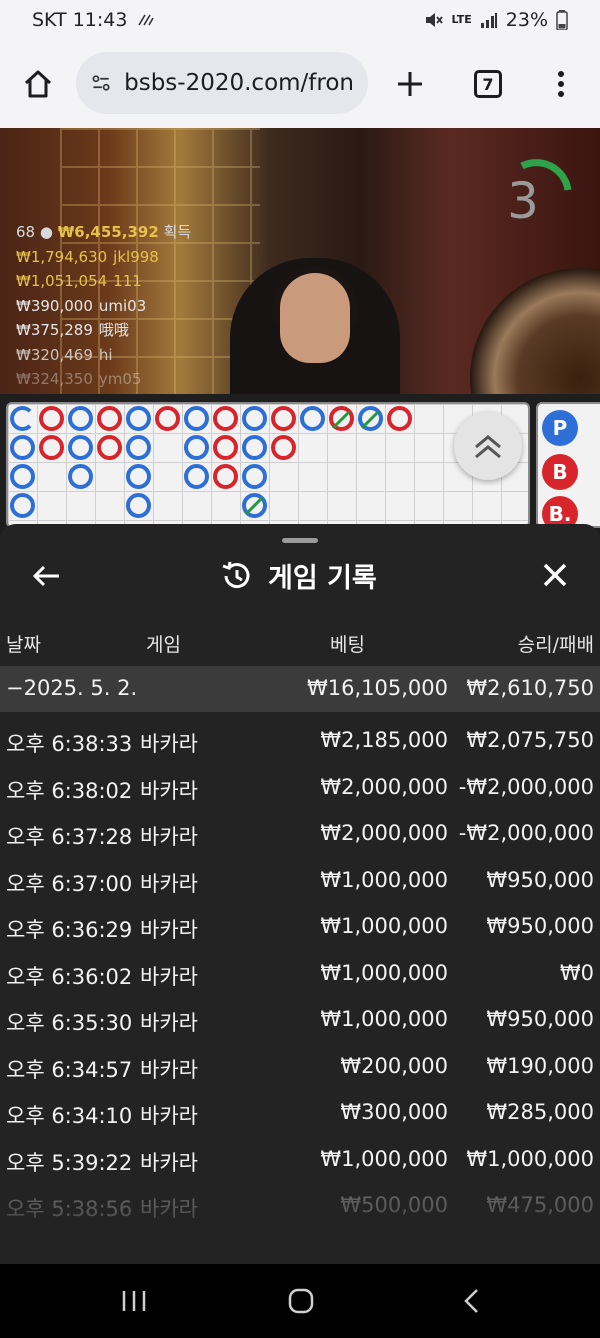 The width and height of the screenshot is (600, 1338). Describe the element at coordinates (64, 354) in the screenshot. I see `leaderboard-row: ₩320,469 hi` at that location.